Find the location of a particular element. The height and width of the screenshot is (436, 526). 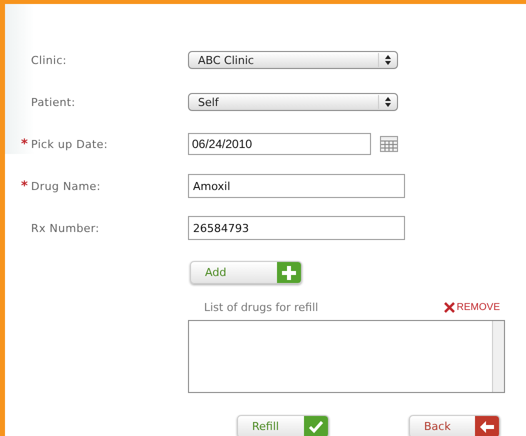

field-label: Clinic: is located at coordinates (49, 60).